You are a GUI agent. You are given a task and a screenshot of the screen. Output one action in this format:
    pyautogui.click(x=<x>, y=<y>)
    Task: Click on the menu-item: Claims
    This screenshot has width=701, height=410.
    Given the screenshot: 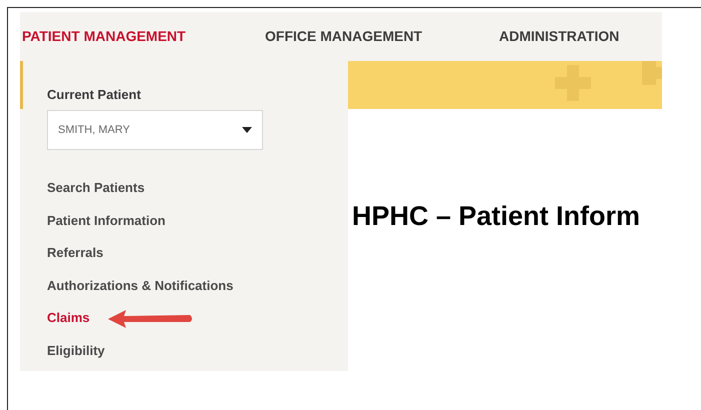 What is the action you would take?
    pyautogui.click(x=68, y=318)
    